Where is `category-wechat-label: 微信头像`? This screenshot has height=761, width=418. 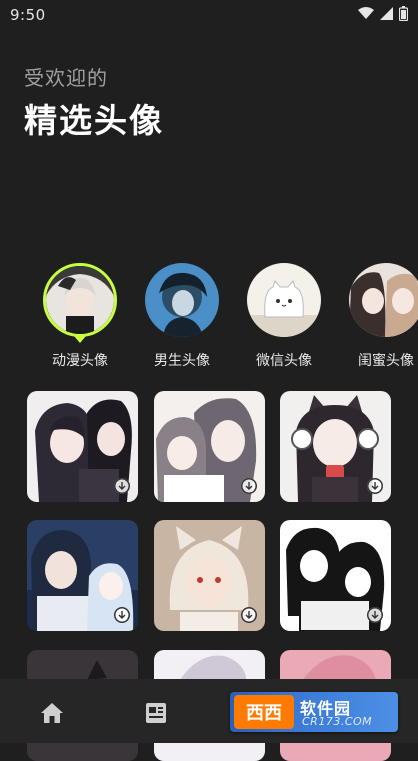
category-wechat-label: 微信头像 is located at coordinates (284, 361).